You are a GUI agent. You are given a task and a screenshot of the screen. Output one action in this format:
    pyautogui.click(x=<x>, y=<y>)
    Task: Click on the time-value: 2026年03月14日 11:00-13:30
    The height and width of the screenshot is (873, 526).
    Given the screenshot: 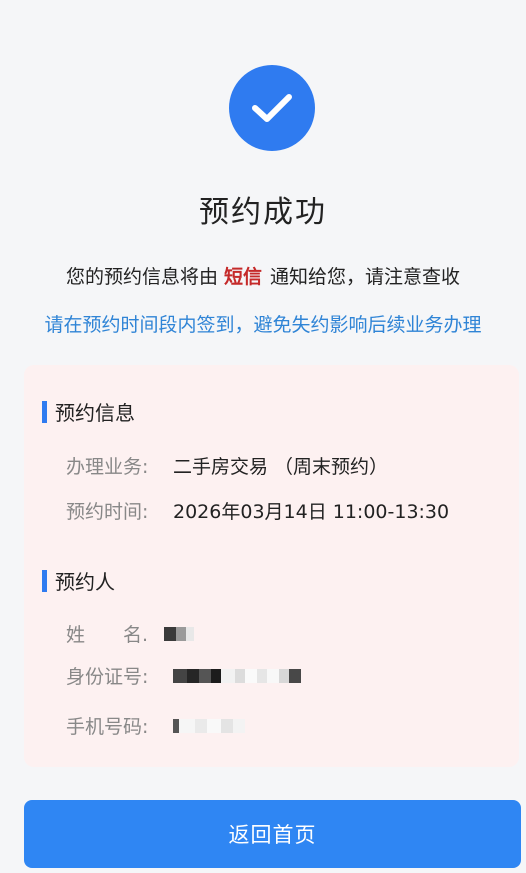 What is the action you would take?
    pyautogui.click(x=311, y=512)
    